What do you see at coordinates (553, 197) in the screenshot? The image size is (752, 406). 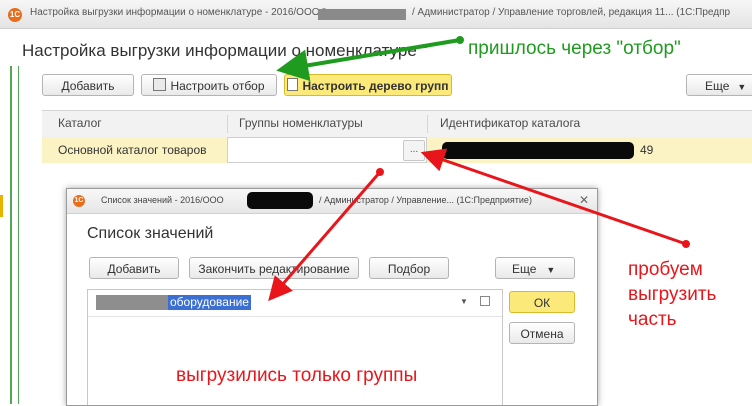 I see `red-arrow-right` at bounding box center [553, 197].